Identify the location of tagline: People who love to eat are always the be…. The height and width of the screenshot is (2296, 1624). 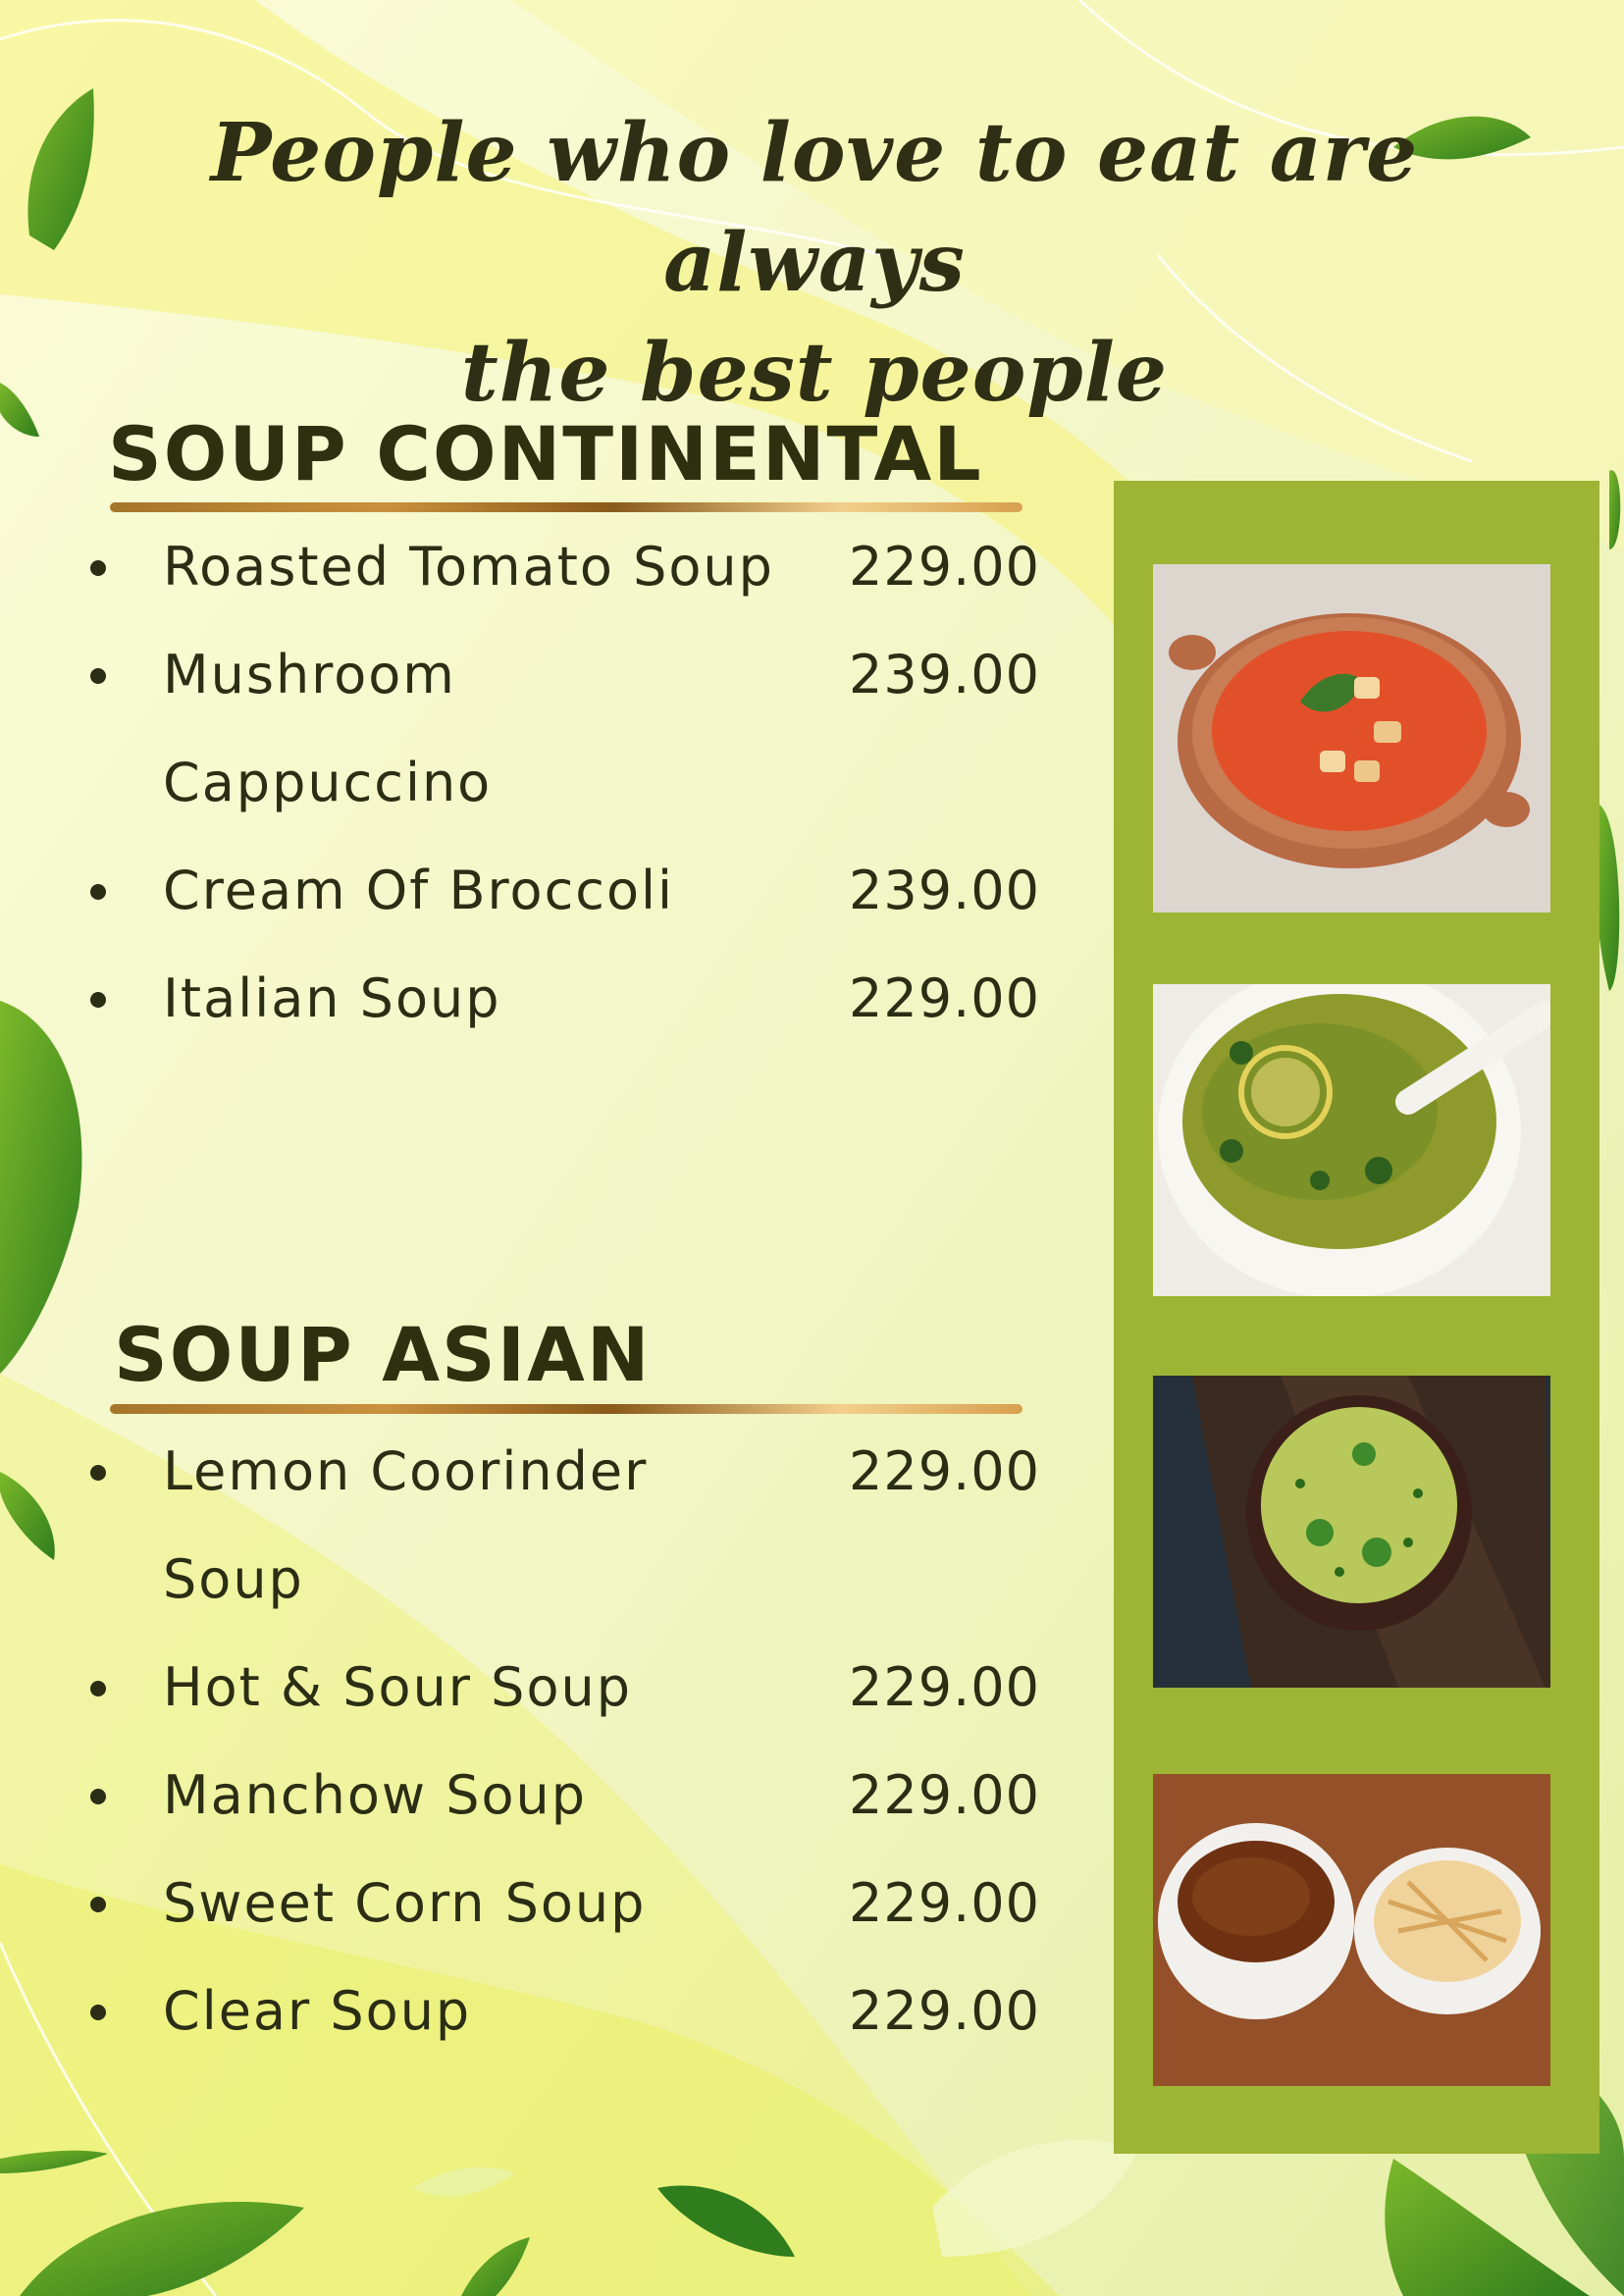
(814, 263).